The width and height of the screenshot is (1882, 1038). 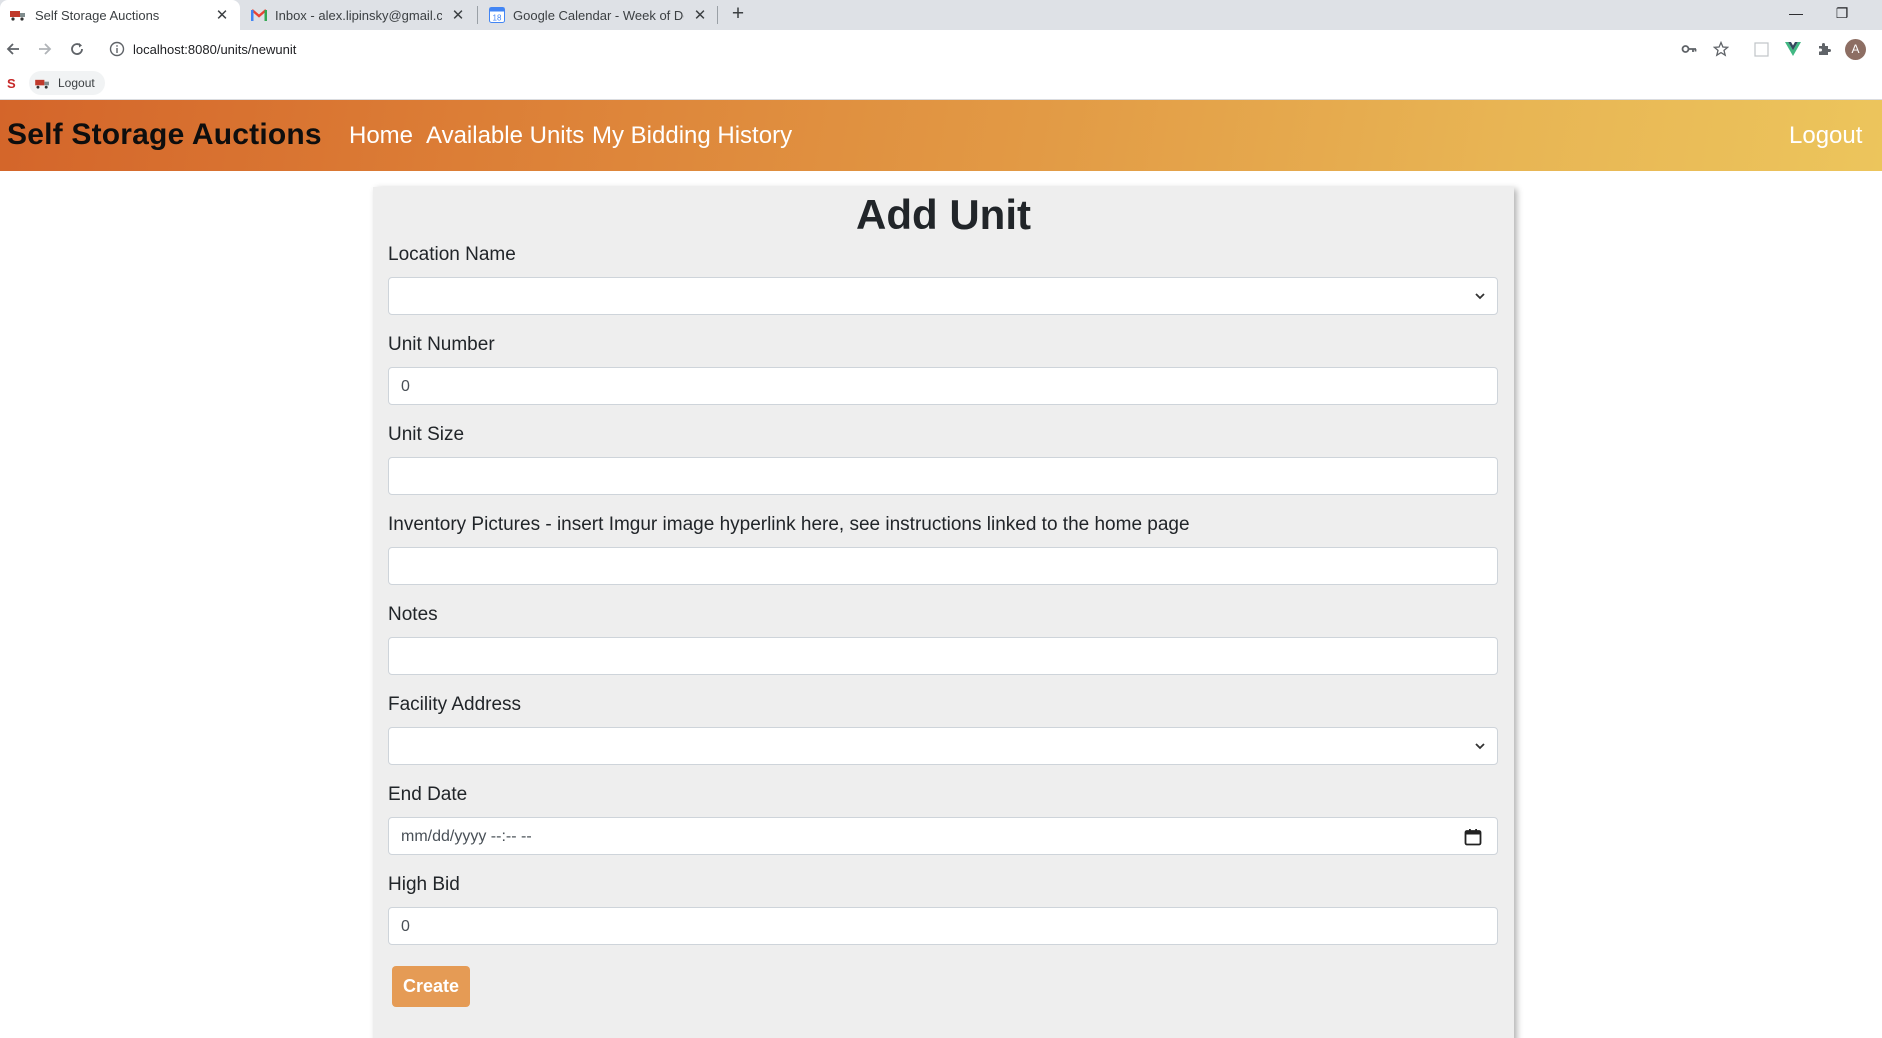 I want to click on restore-window-button: ❐, so click(x=1842, y=13).